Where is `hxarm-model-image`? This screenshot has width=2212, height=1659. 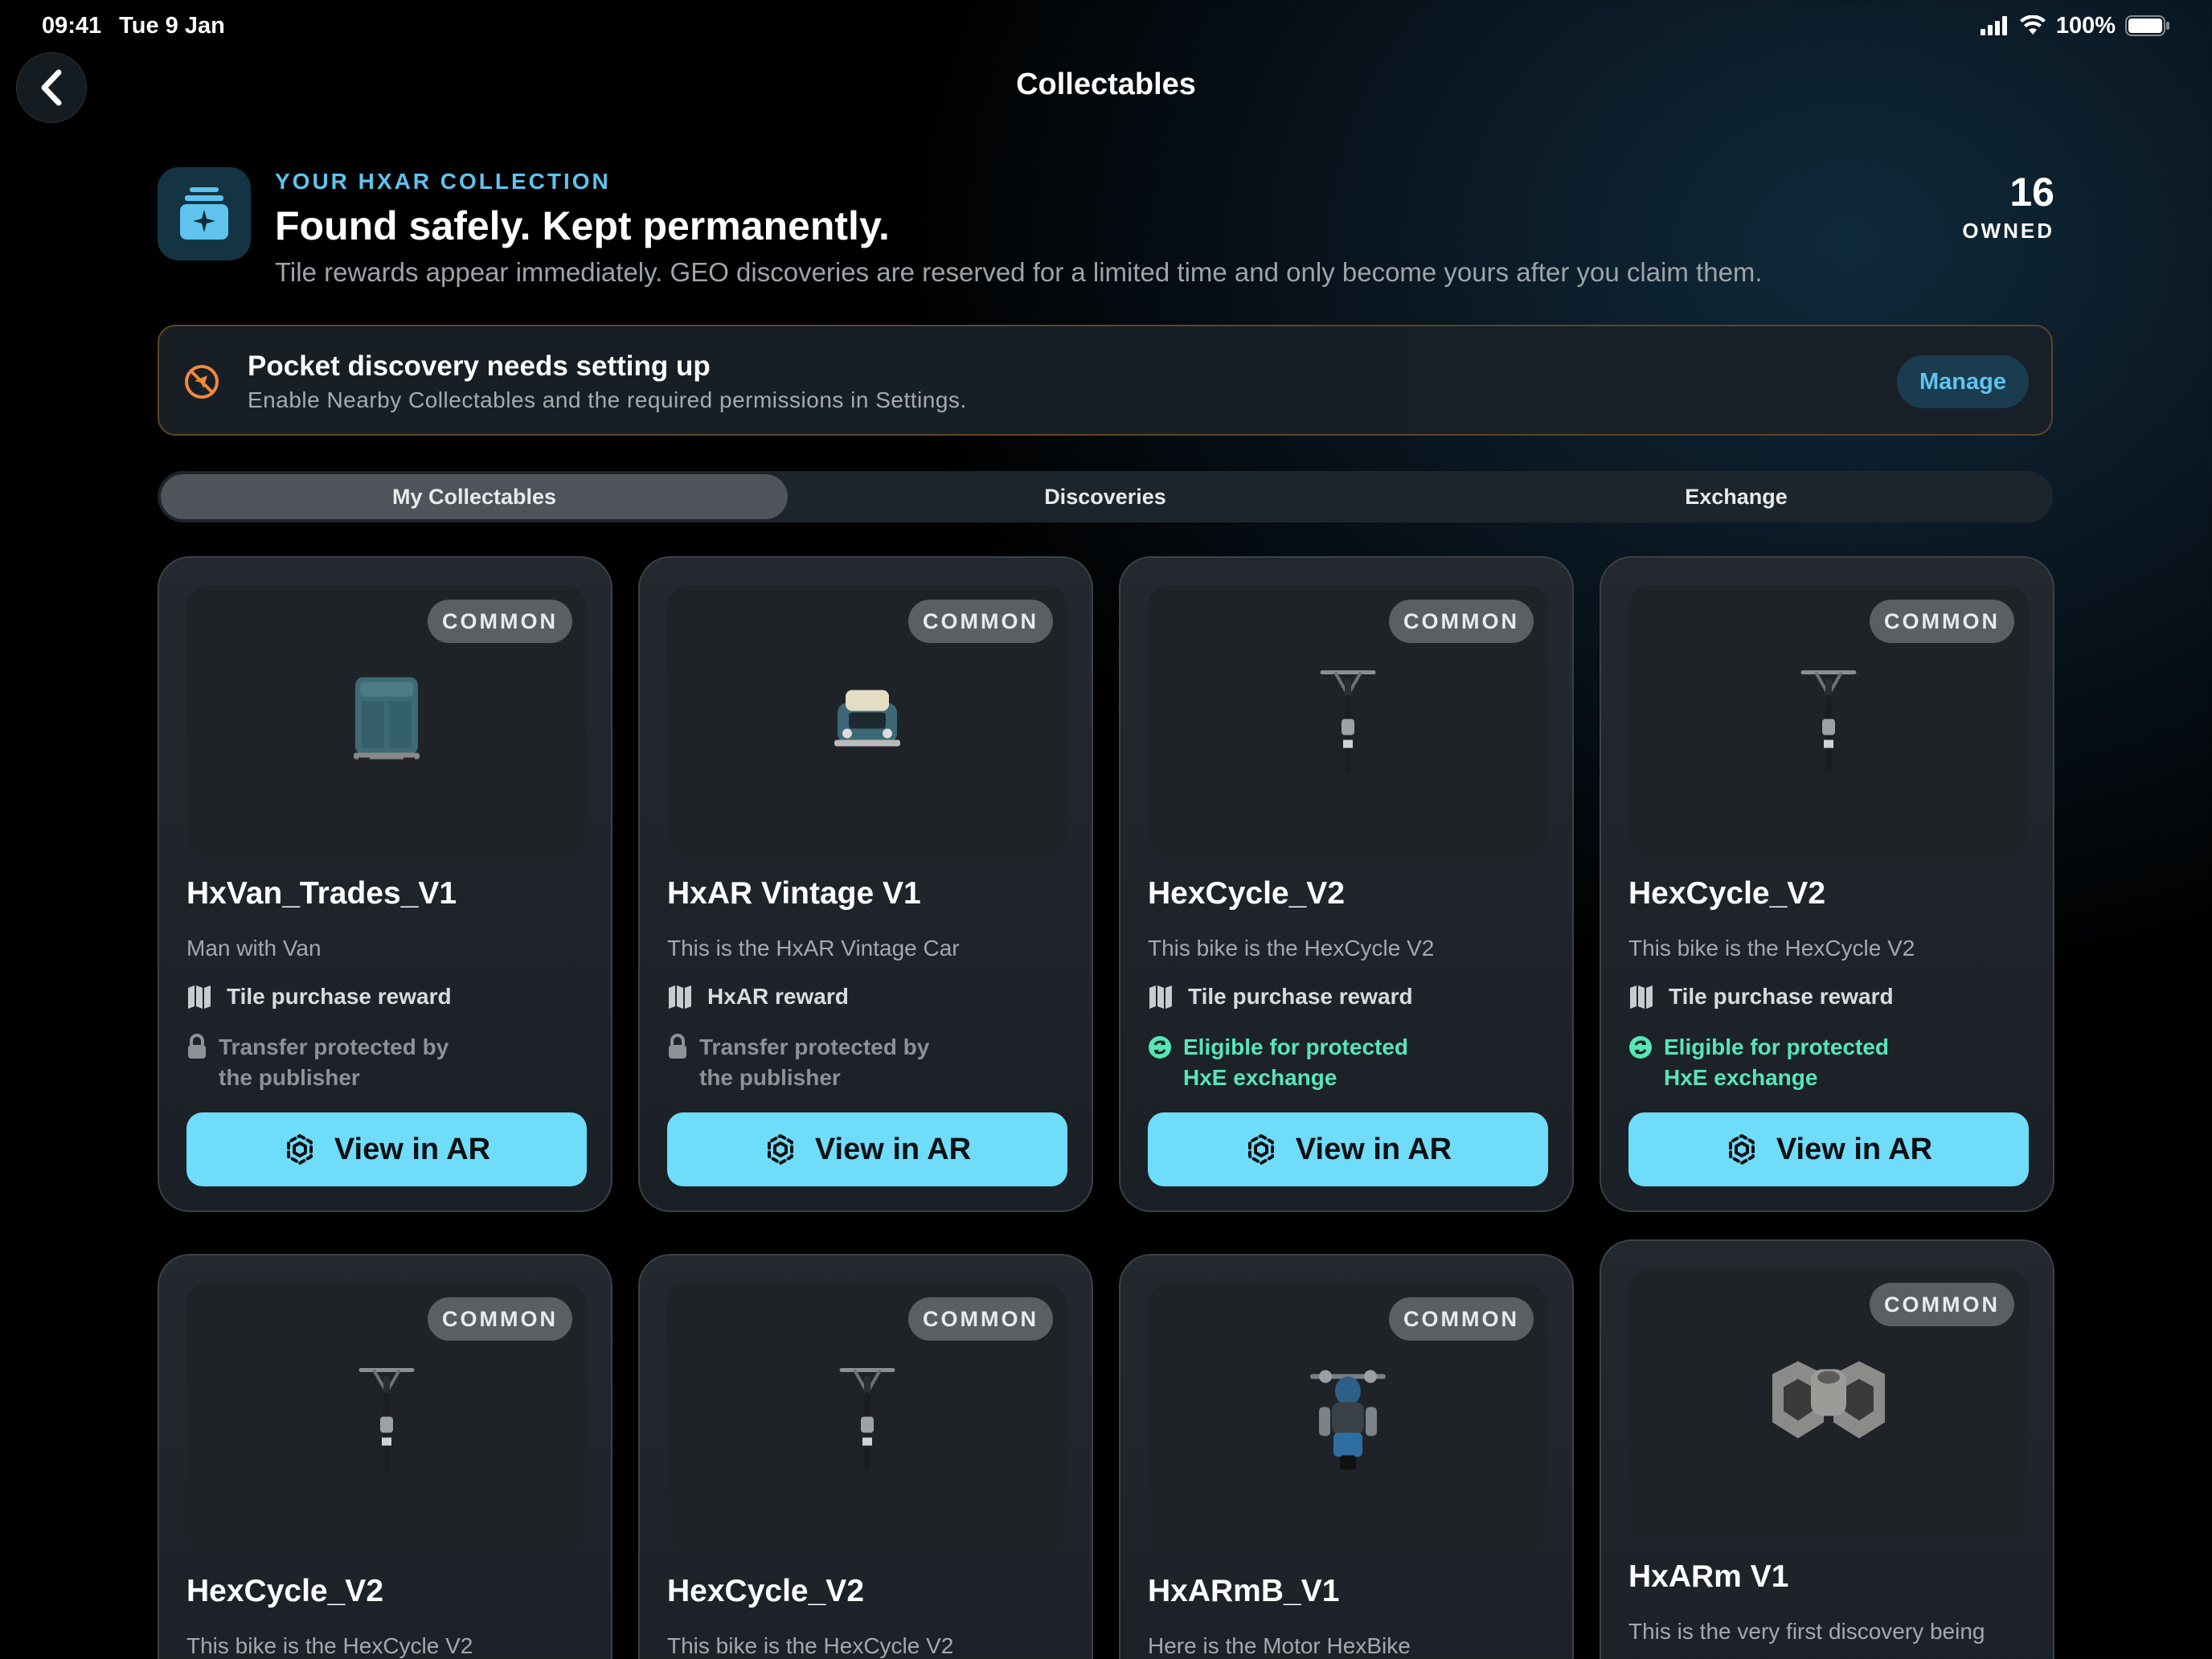 hxarm-model-image is located at coordinates (1829, 1404).